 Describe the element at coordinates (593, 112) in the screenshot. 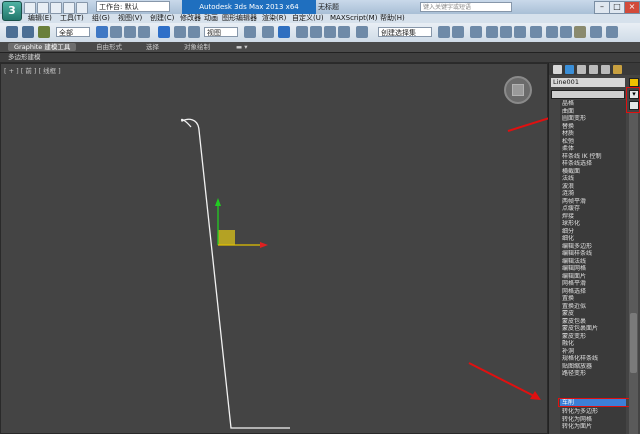

I see `modifier-item: 曲面` at that location.